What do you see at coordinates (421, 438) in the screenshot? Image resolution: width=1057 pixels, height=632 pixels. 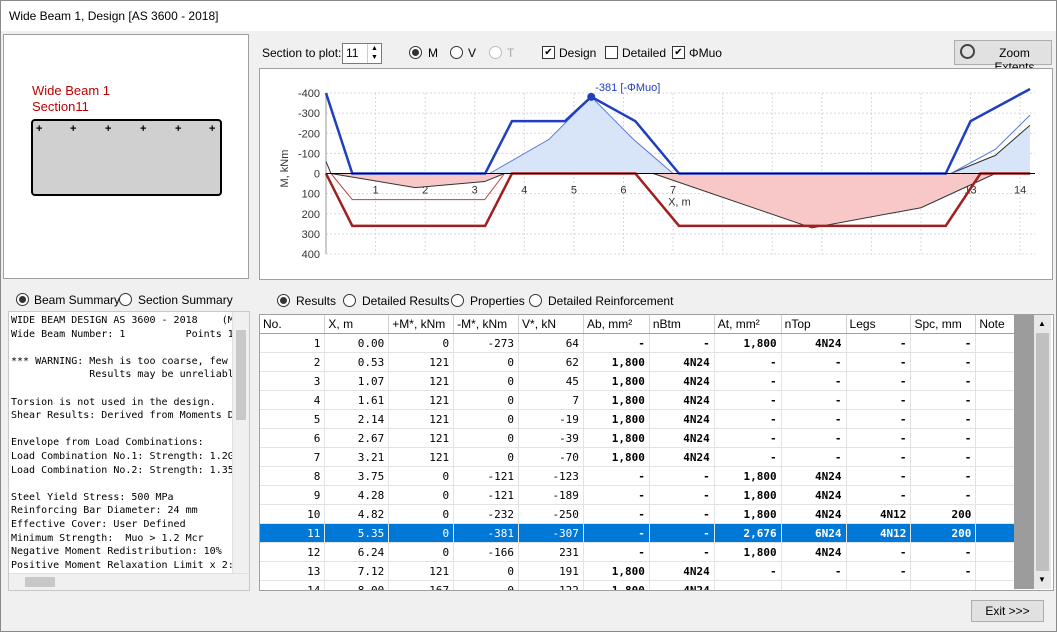 I see `table-cell: 121` at bounding box center [421, 438].